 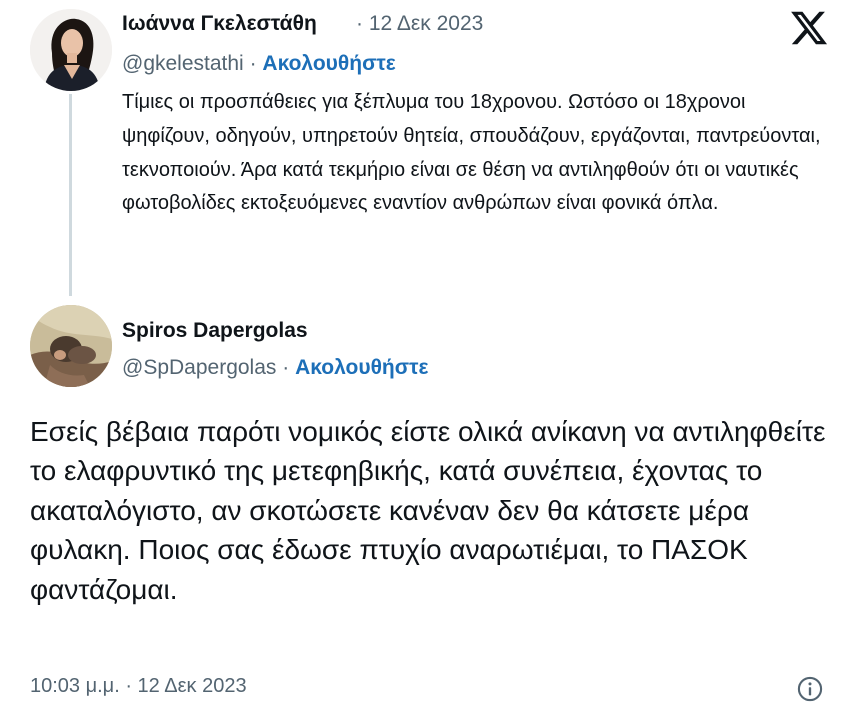 I want to click on handle-row: @gkelestathi · Ακολουθήστε, so click(x=259, y=64).